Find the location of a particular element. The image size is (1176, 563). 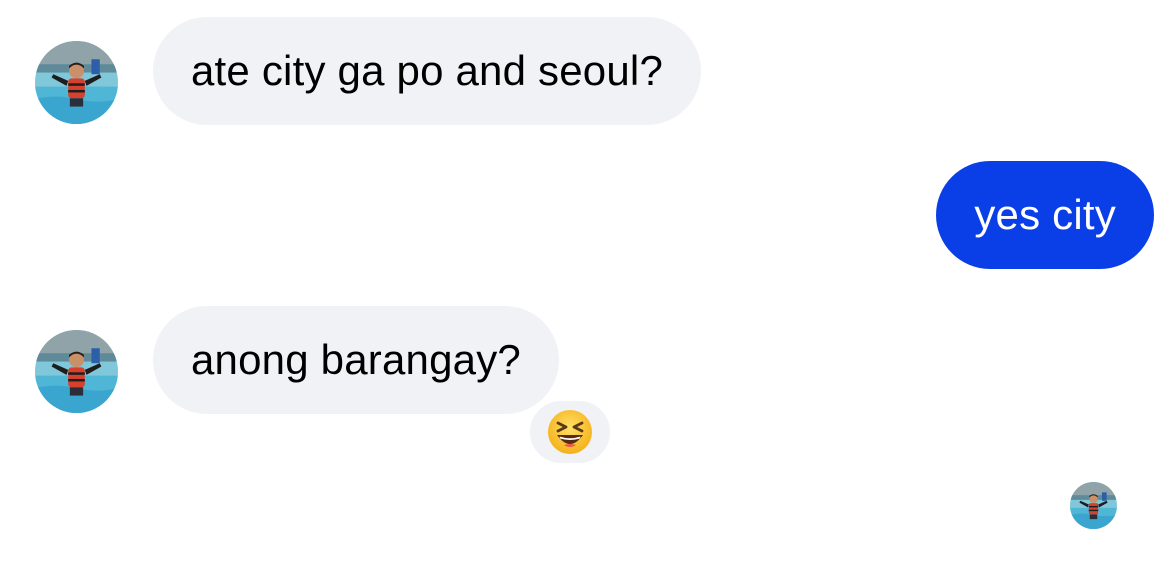

message-bubble-outgoing: yes city is located at coordinates (1045, 215).